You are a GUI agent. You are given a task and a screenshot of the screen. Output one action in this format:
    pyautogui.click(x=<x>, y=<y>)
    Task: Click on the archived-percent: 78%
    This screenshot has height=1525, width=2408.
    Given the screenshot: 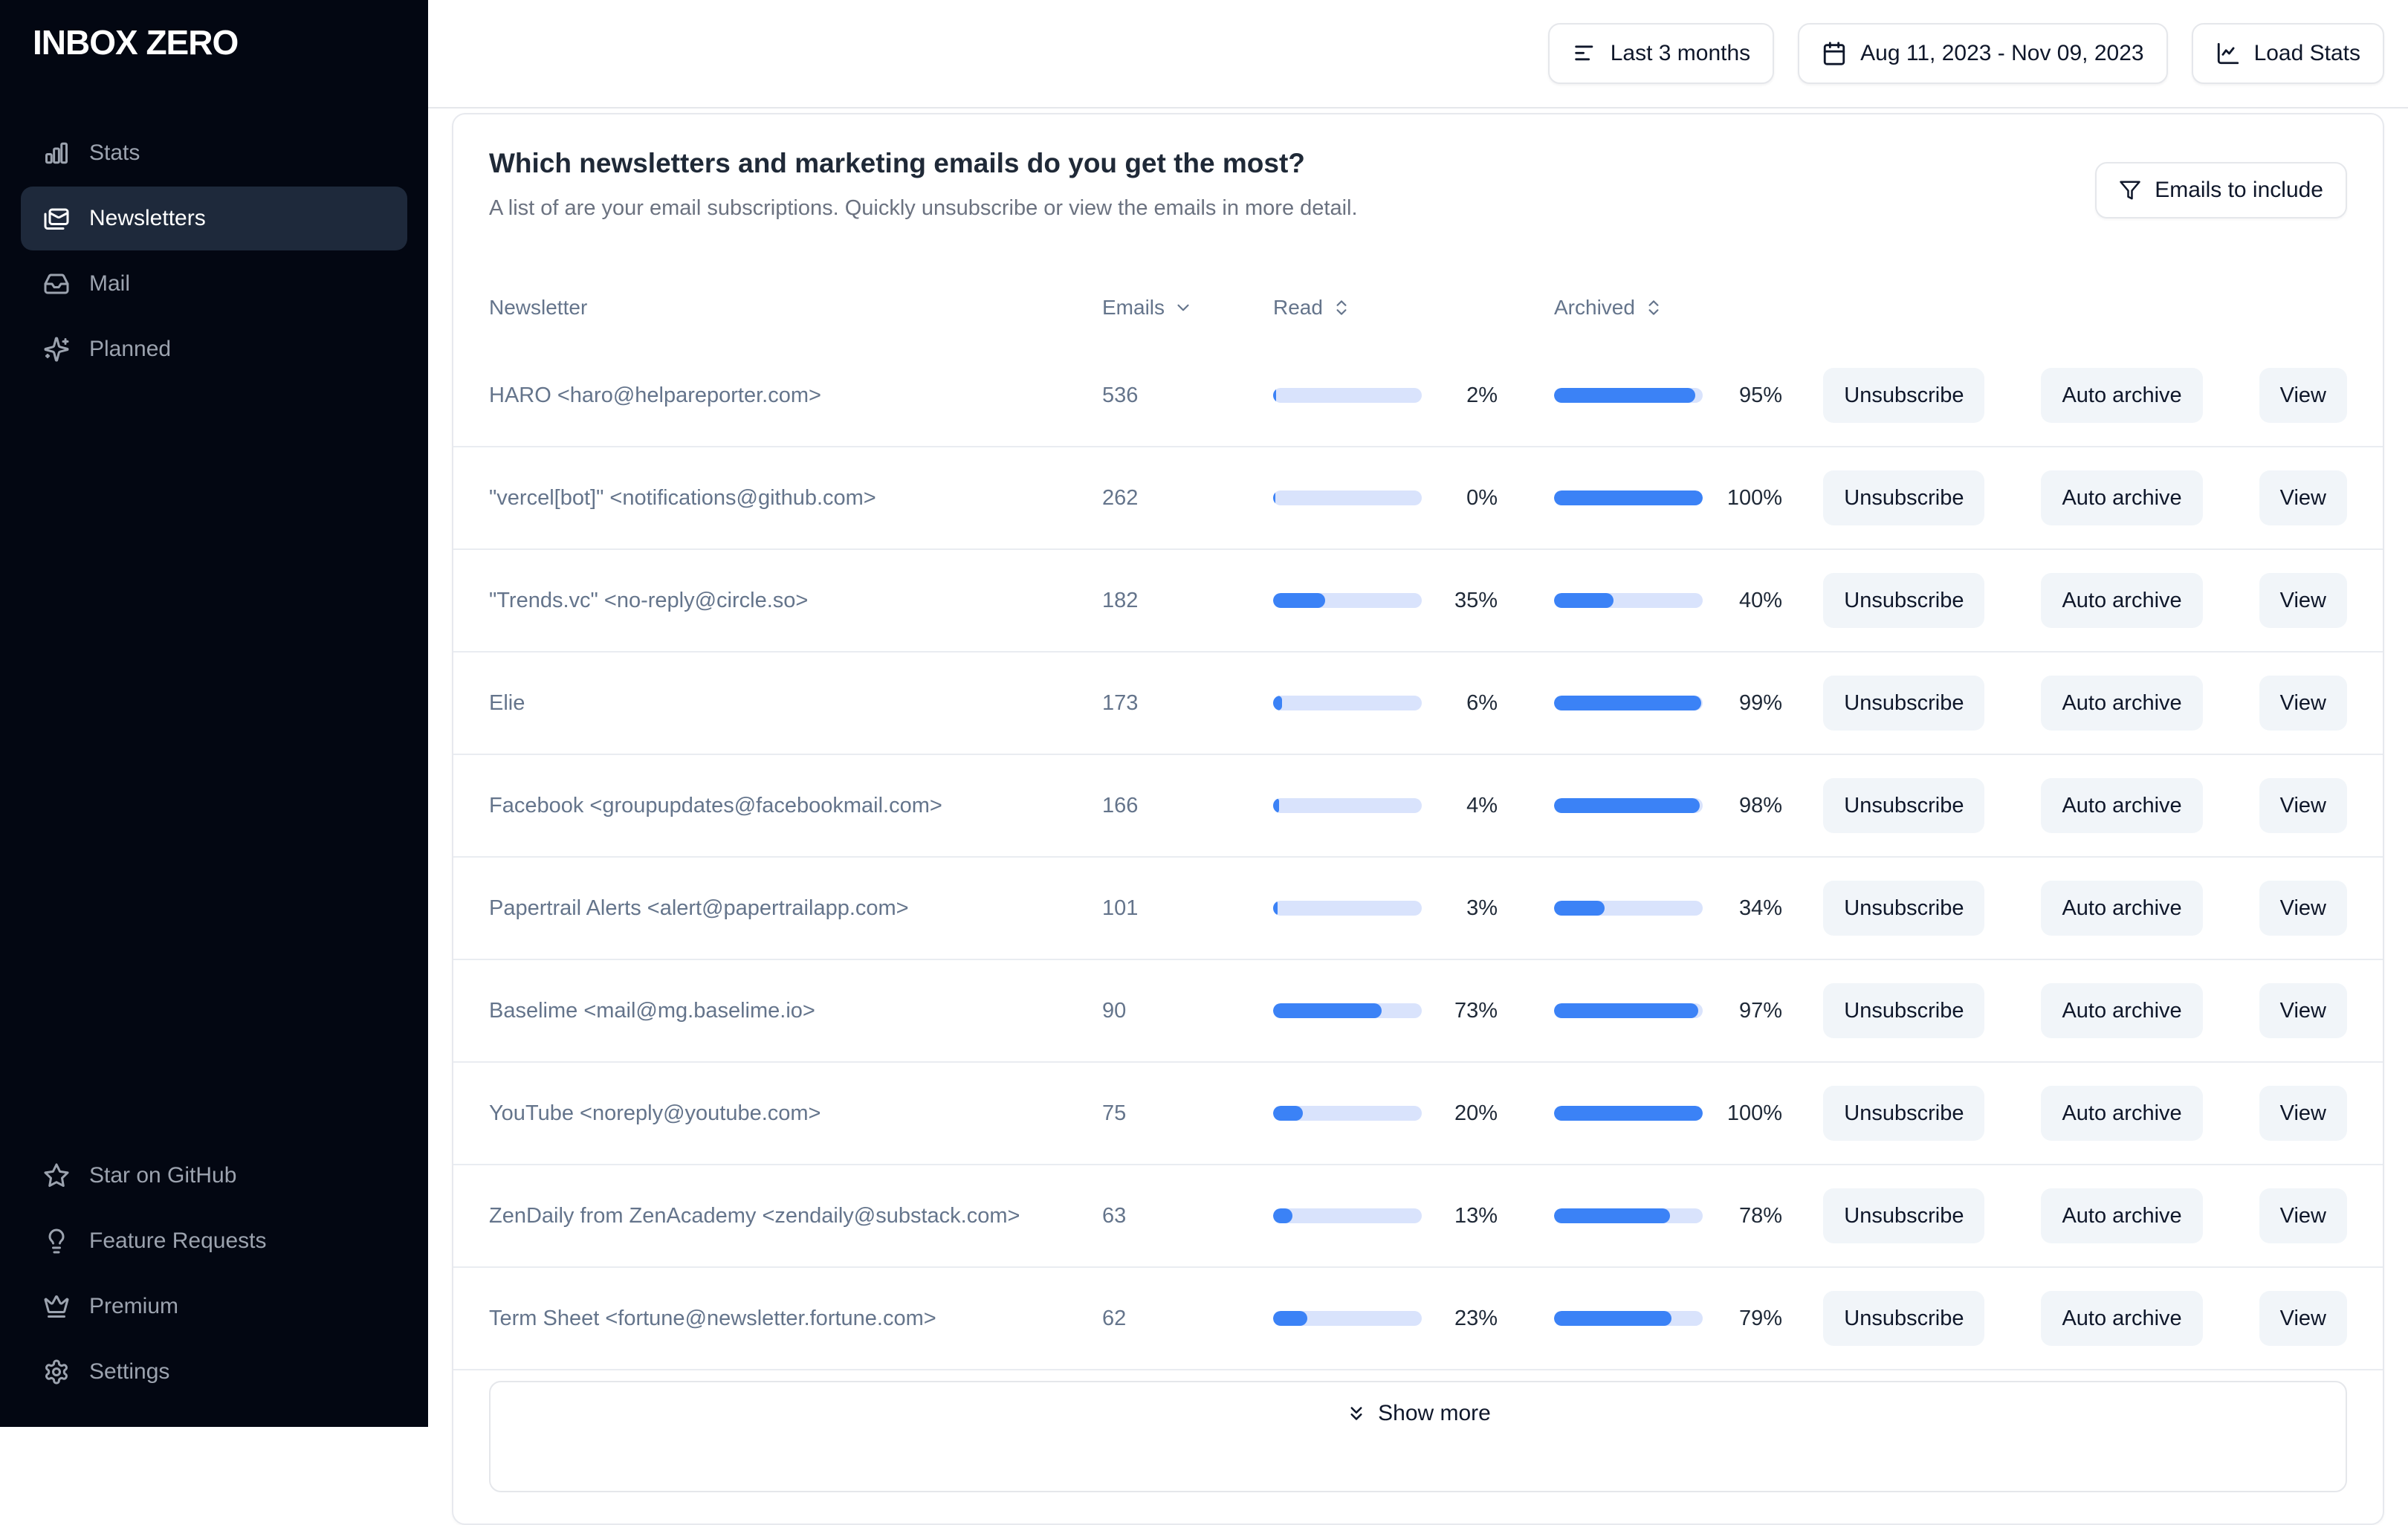 What is the action you would take?
    pyautogui.click(x=1760, y=1216)
    